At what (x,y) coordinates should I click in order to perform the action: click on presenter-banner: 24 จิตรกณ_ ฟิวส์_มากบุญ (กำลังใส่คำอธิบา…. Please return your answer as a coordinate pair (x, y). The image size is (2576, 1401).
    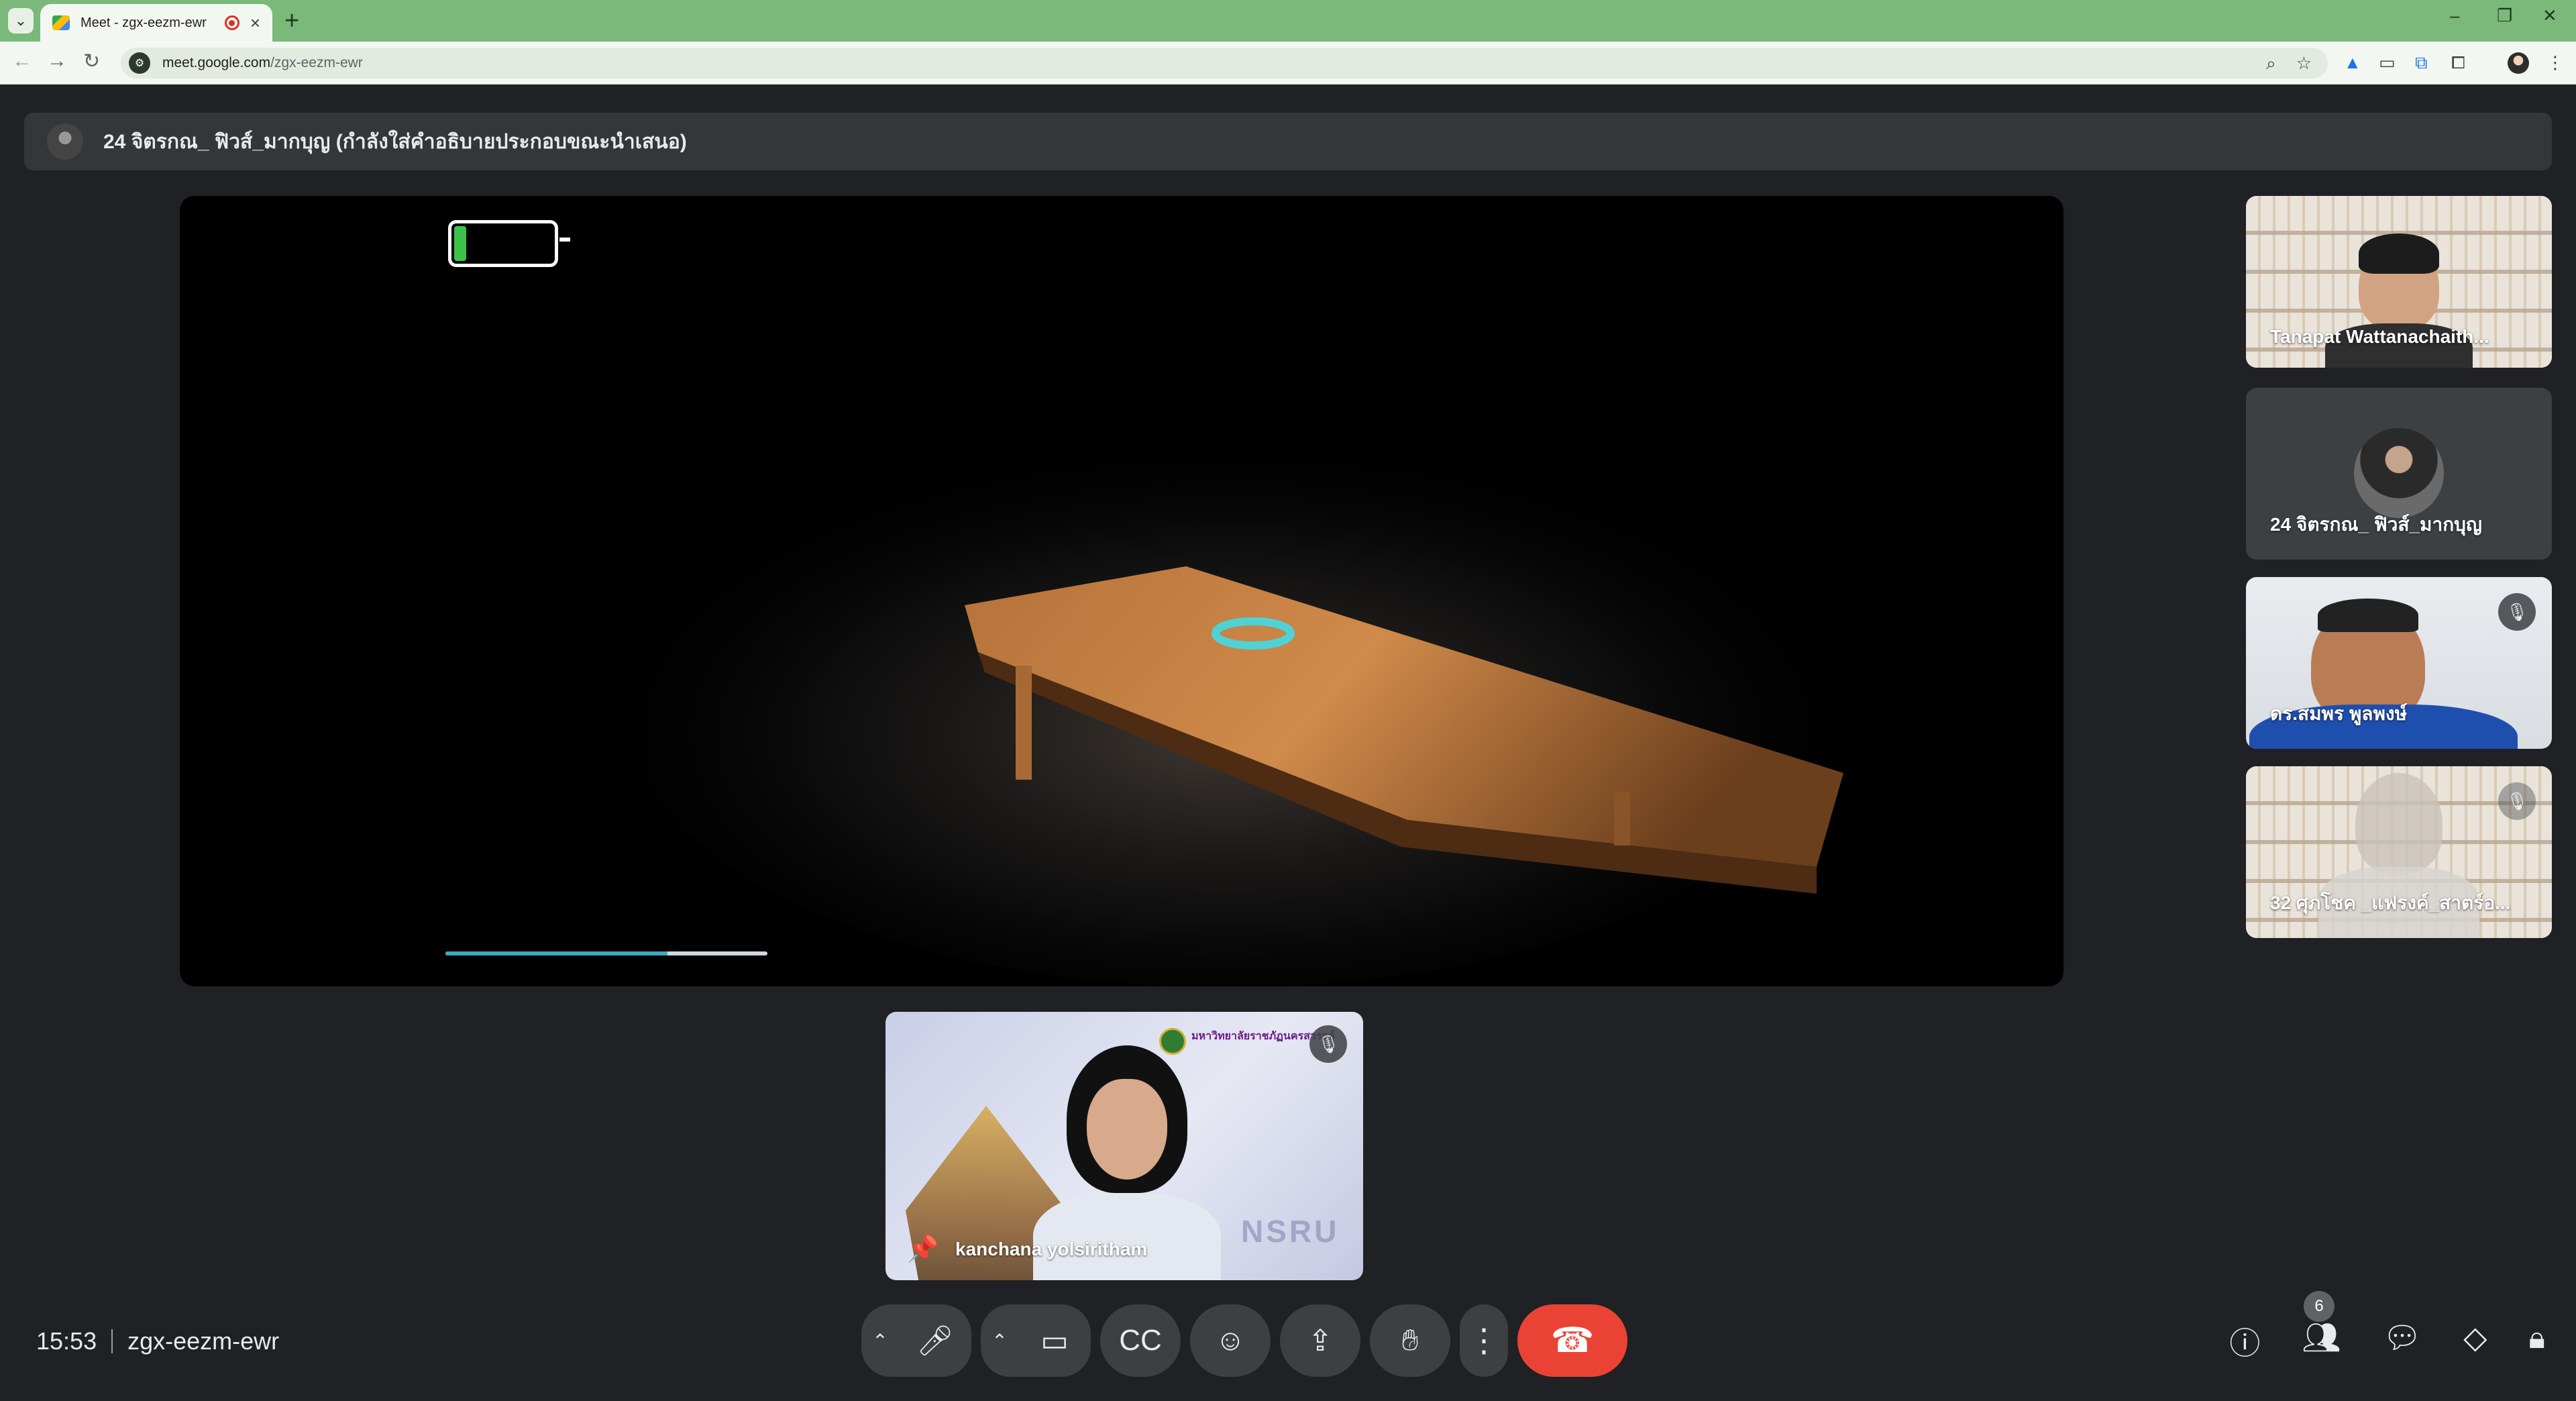
    Looking at the image, I should click on (1288, 141).